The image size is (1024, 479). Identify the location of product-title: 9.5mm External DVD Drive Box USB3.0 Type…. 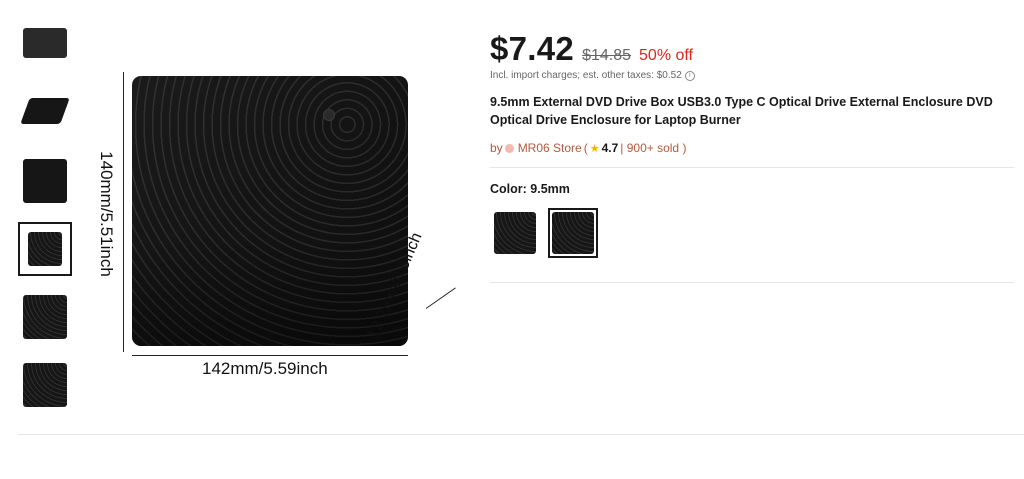
(741, 111).